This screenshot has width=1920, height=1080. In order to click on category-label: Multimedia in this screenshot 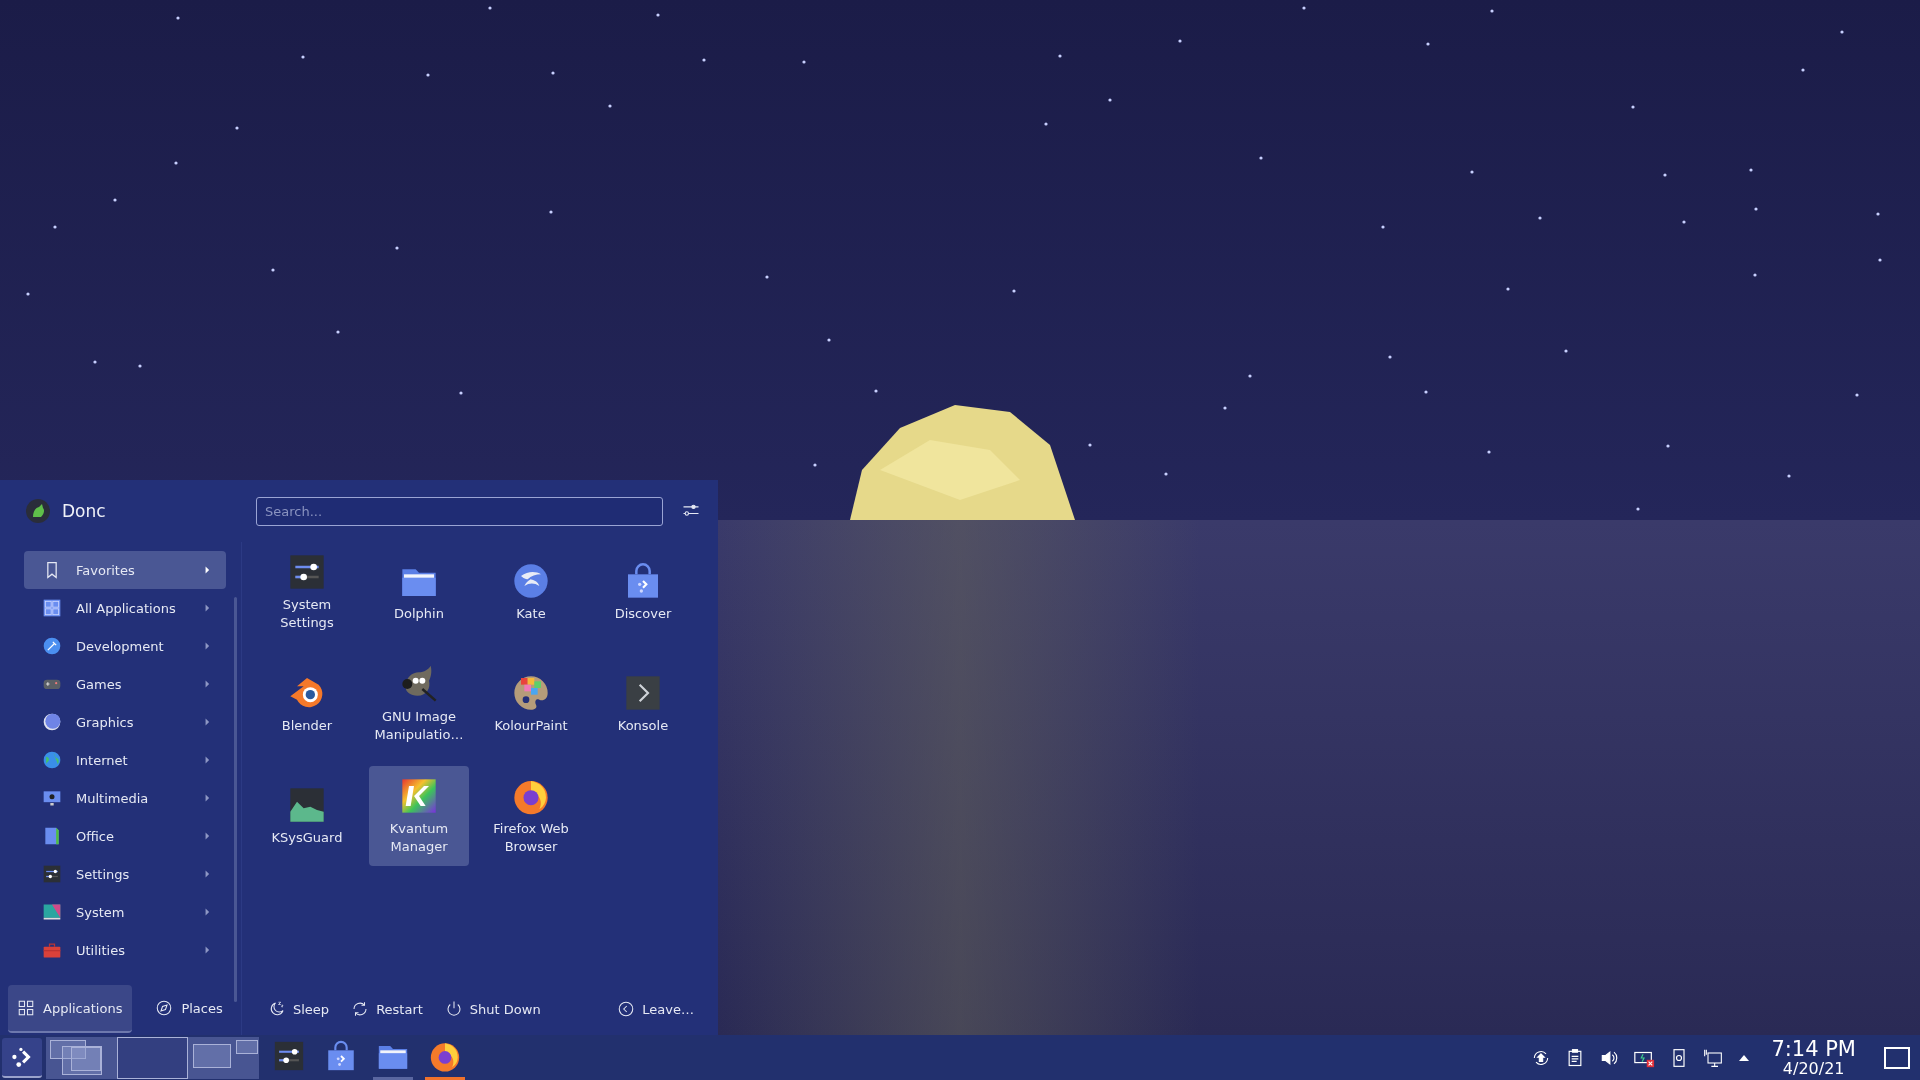, I will do `click(113, 798)`.